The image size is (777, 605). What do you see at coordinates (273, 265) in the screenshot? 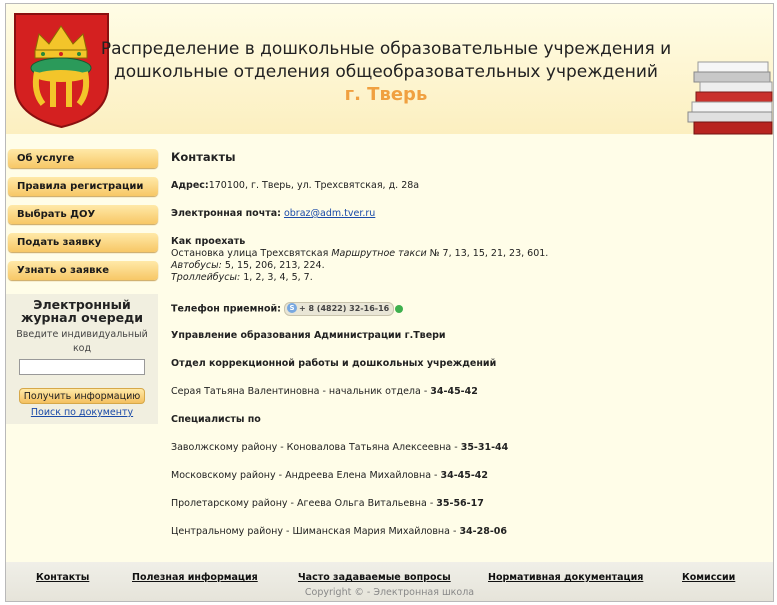
I see `howto-bus-value: 5, 15, 206, 213, 224.` at bounding box center [273, 265].